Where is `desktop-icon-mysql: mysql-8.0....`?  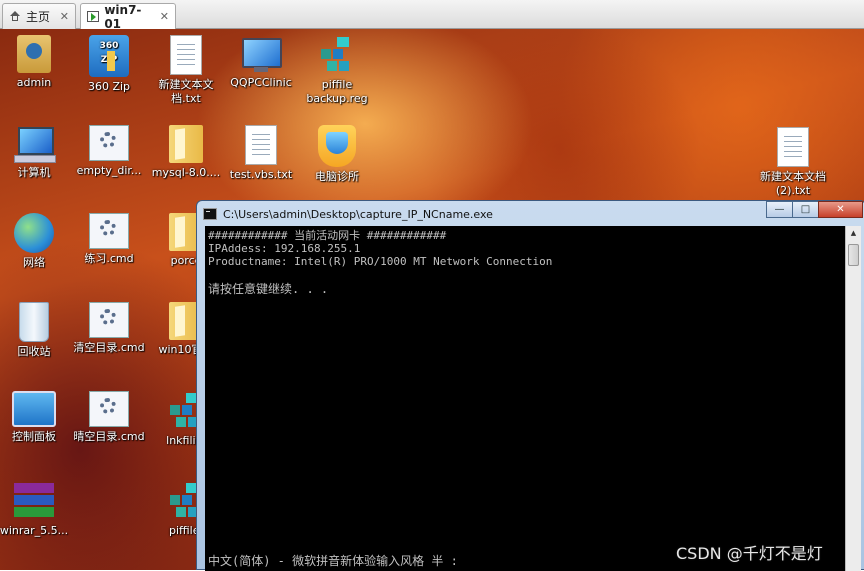 desktop-icon-mysql: mysql-8.0.... is located at coordinates (186, 152).